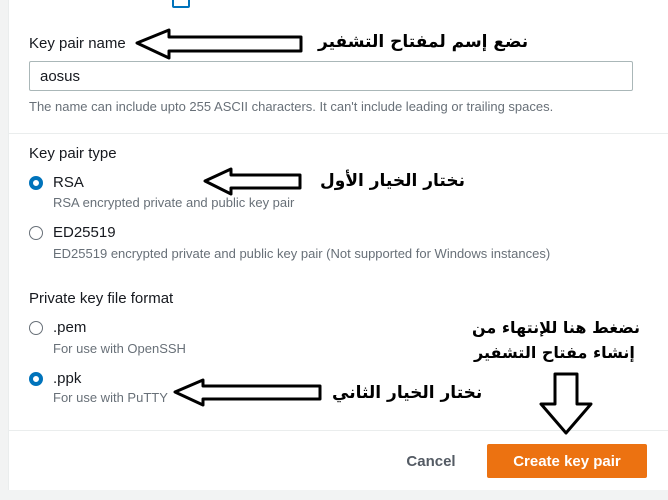 Image resolution: width=668 pixels, height=500 pixels. Describe the element at coordinates (73, 153) in the screenshot. I see `key-pair-type-label: Key pair type` at that location.